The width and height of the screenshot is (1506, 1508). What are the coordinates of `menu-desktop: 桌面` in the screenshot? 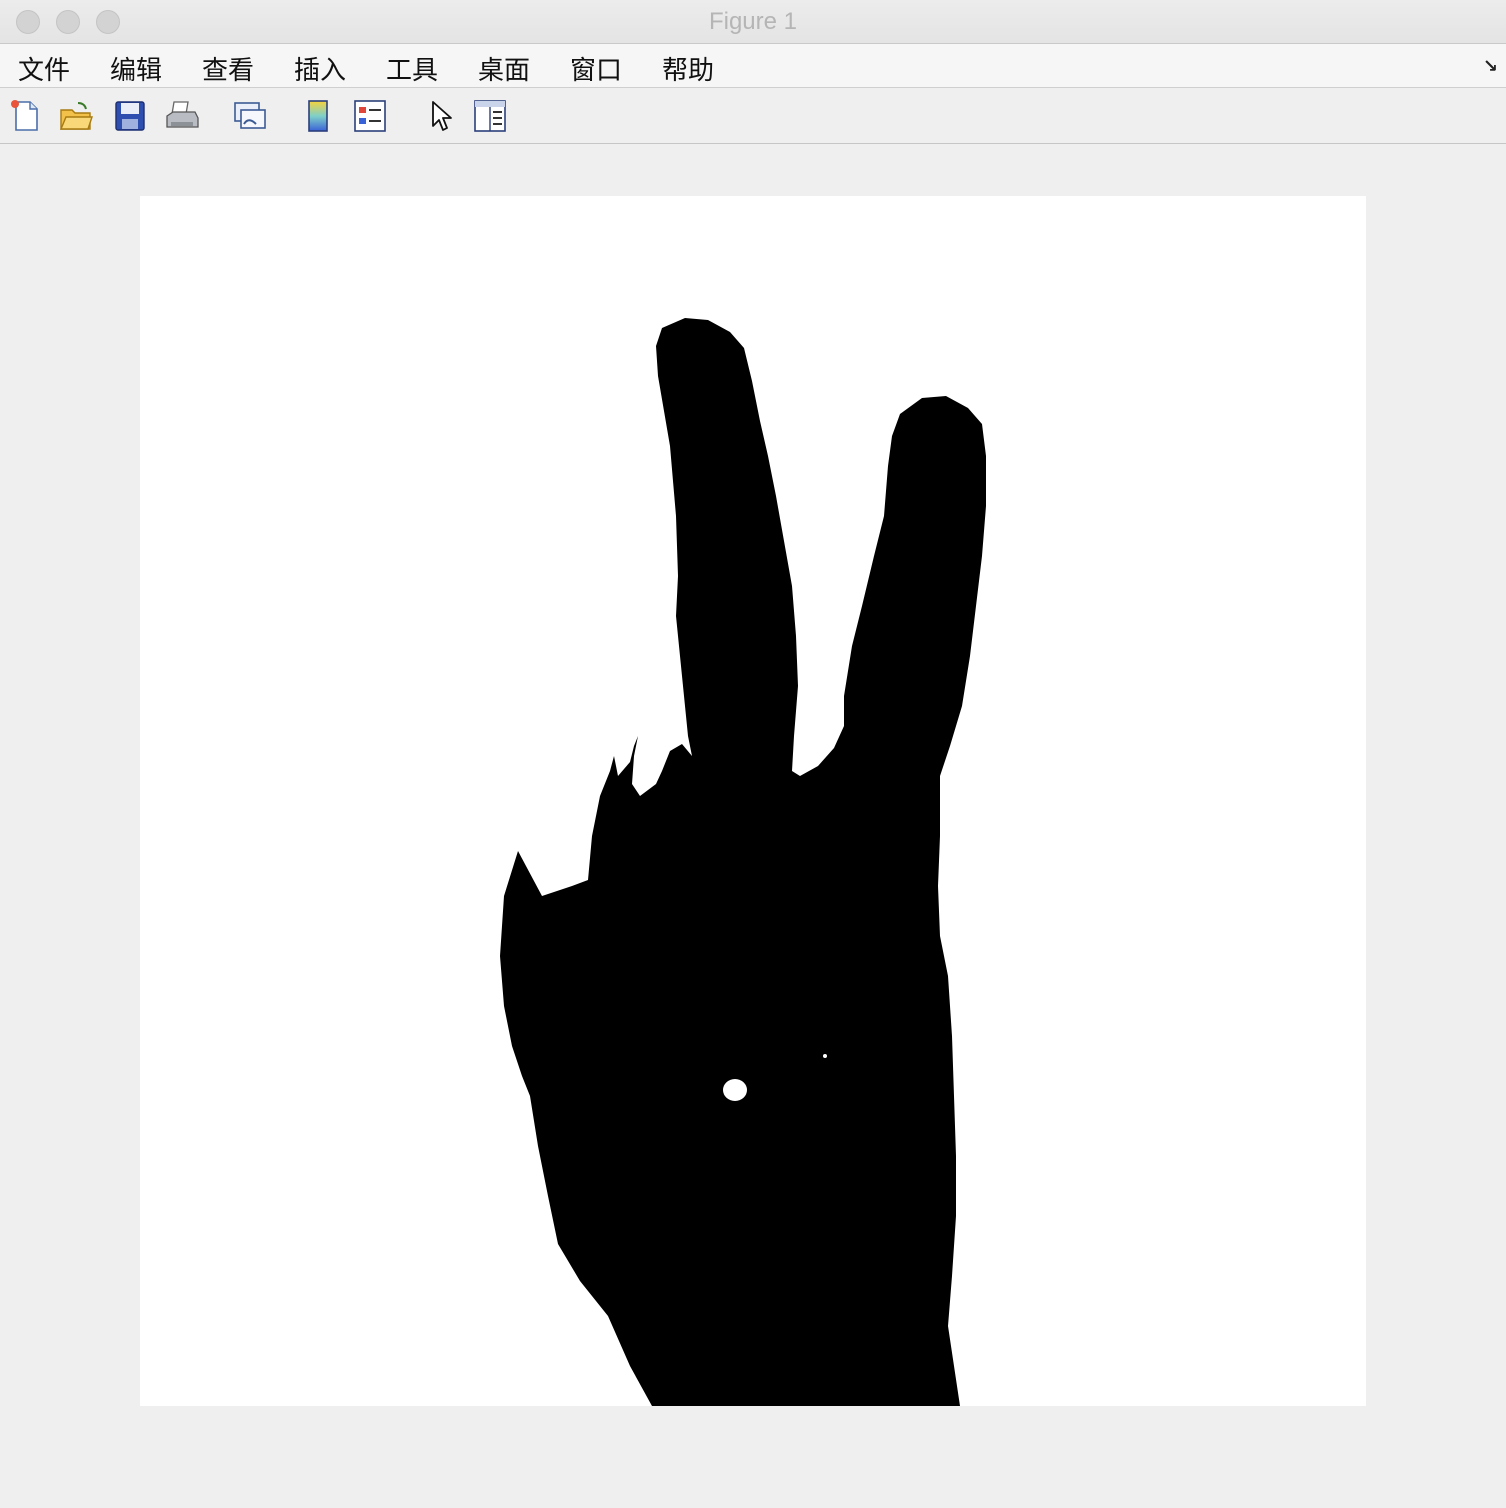 It's located at (504, 68).